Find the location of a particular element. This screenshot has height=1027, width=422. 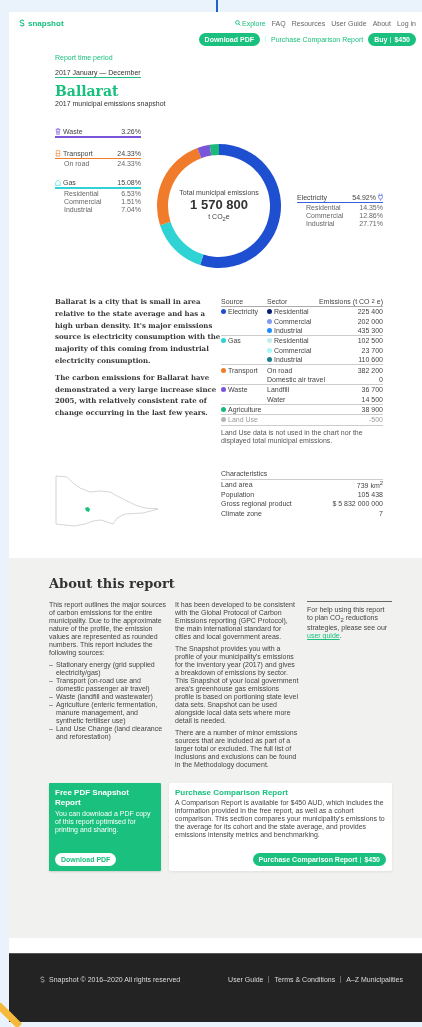

logo-text: snapshot is located at coordinates (46, 23).